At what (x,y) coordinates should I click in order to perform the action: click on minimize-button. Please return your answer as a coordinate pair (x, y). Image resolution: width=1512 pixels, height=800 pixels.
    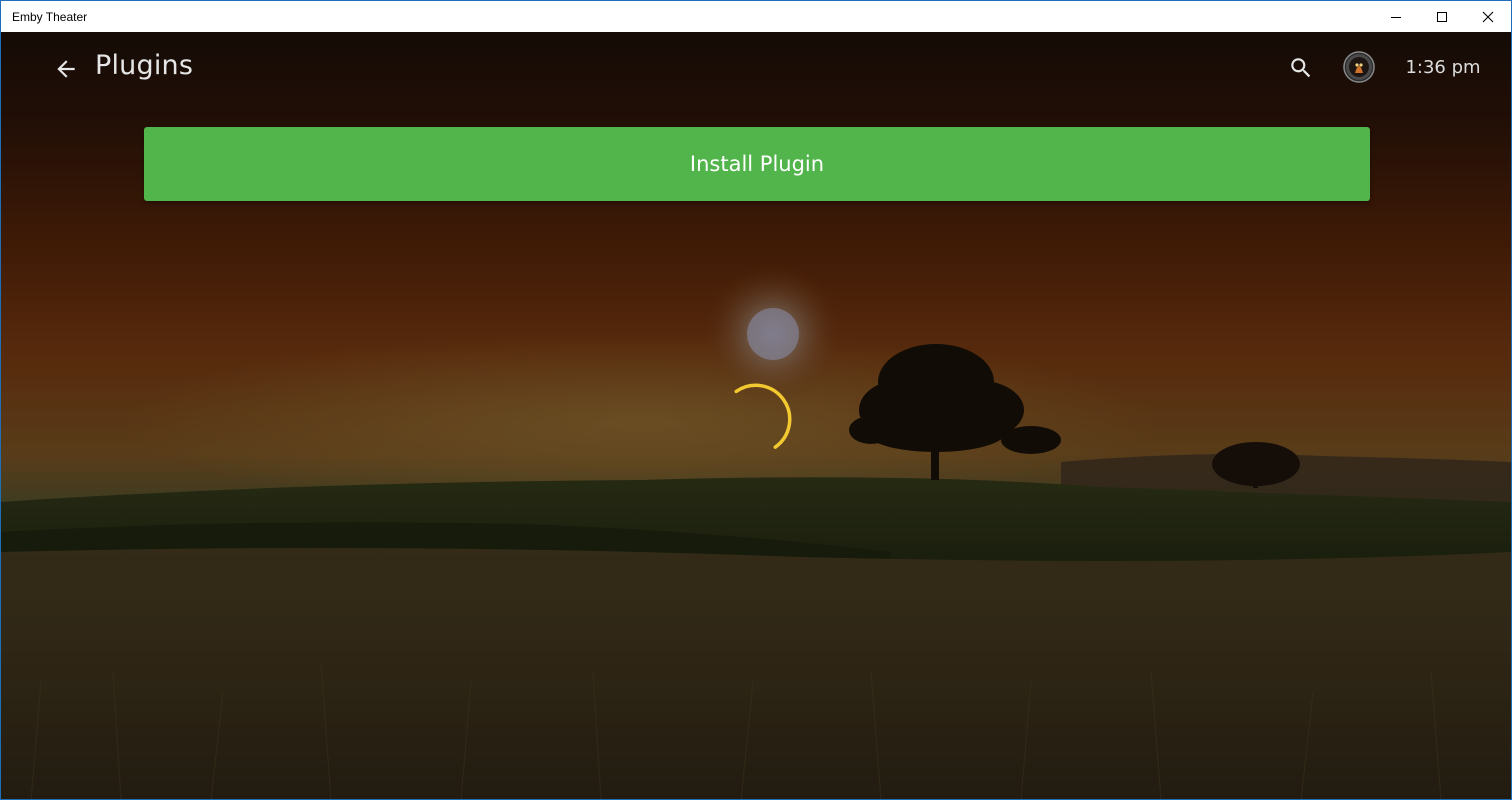
    Looking at the image, I should click on (1396, 16).